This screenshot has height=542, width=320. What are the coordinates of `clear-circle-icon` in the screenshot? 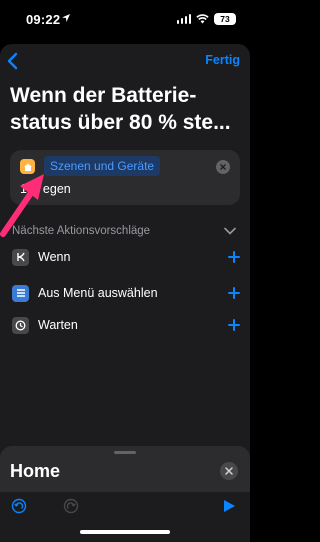 It's located at (223, 167).